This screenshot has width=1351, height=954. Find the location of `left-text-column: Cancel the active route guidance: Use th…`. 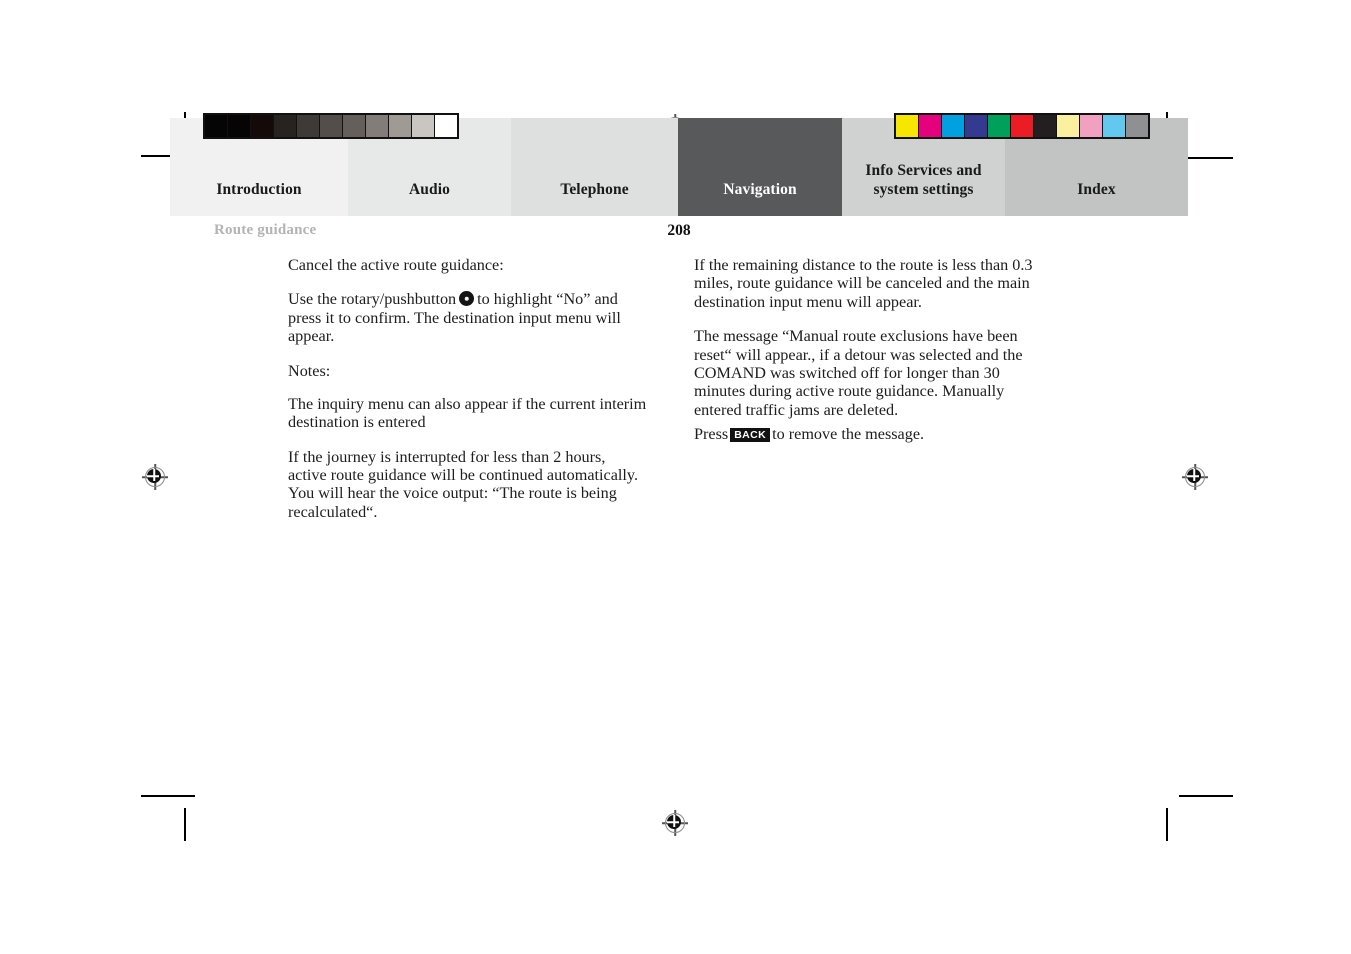

left-text-column: Cancel the active route guidance: Use th… is located at coordinates (468, 388).